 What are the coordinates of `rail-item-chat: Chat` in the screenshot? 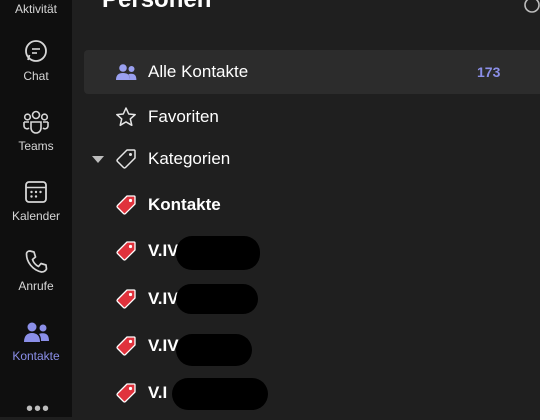 It's located at (36, 72).